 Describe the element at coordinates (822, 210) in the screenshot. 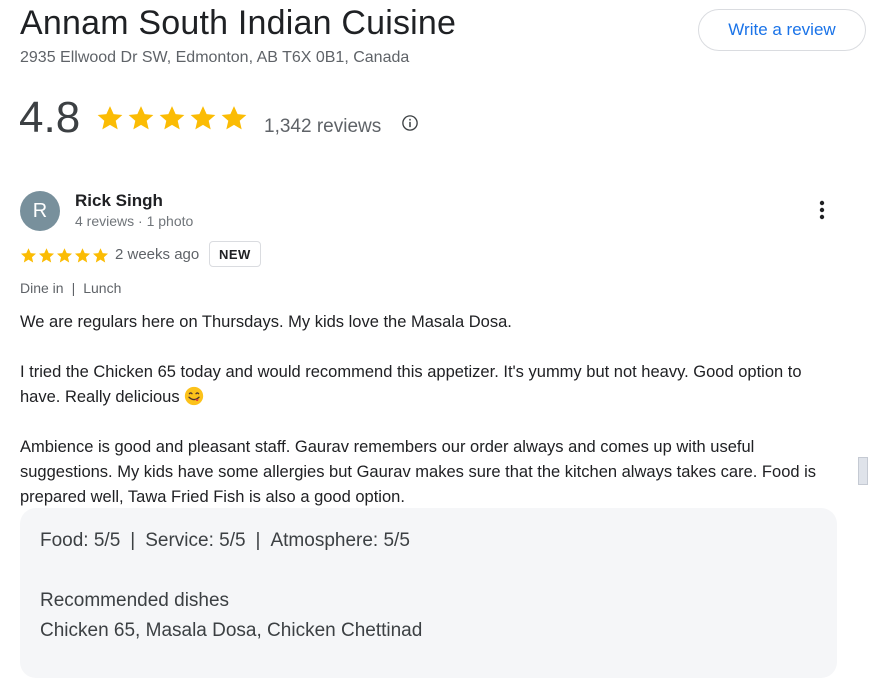

I see `more-vert-icon` at that location.